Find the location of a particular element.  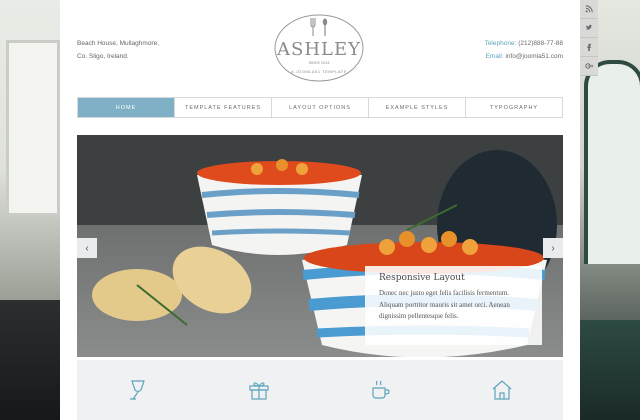

wine-glass-icon is located at coordinates (137, 390).